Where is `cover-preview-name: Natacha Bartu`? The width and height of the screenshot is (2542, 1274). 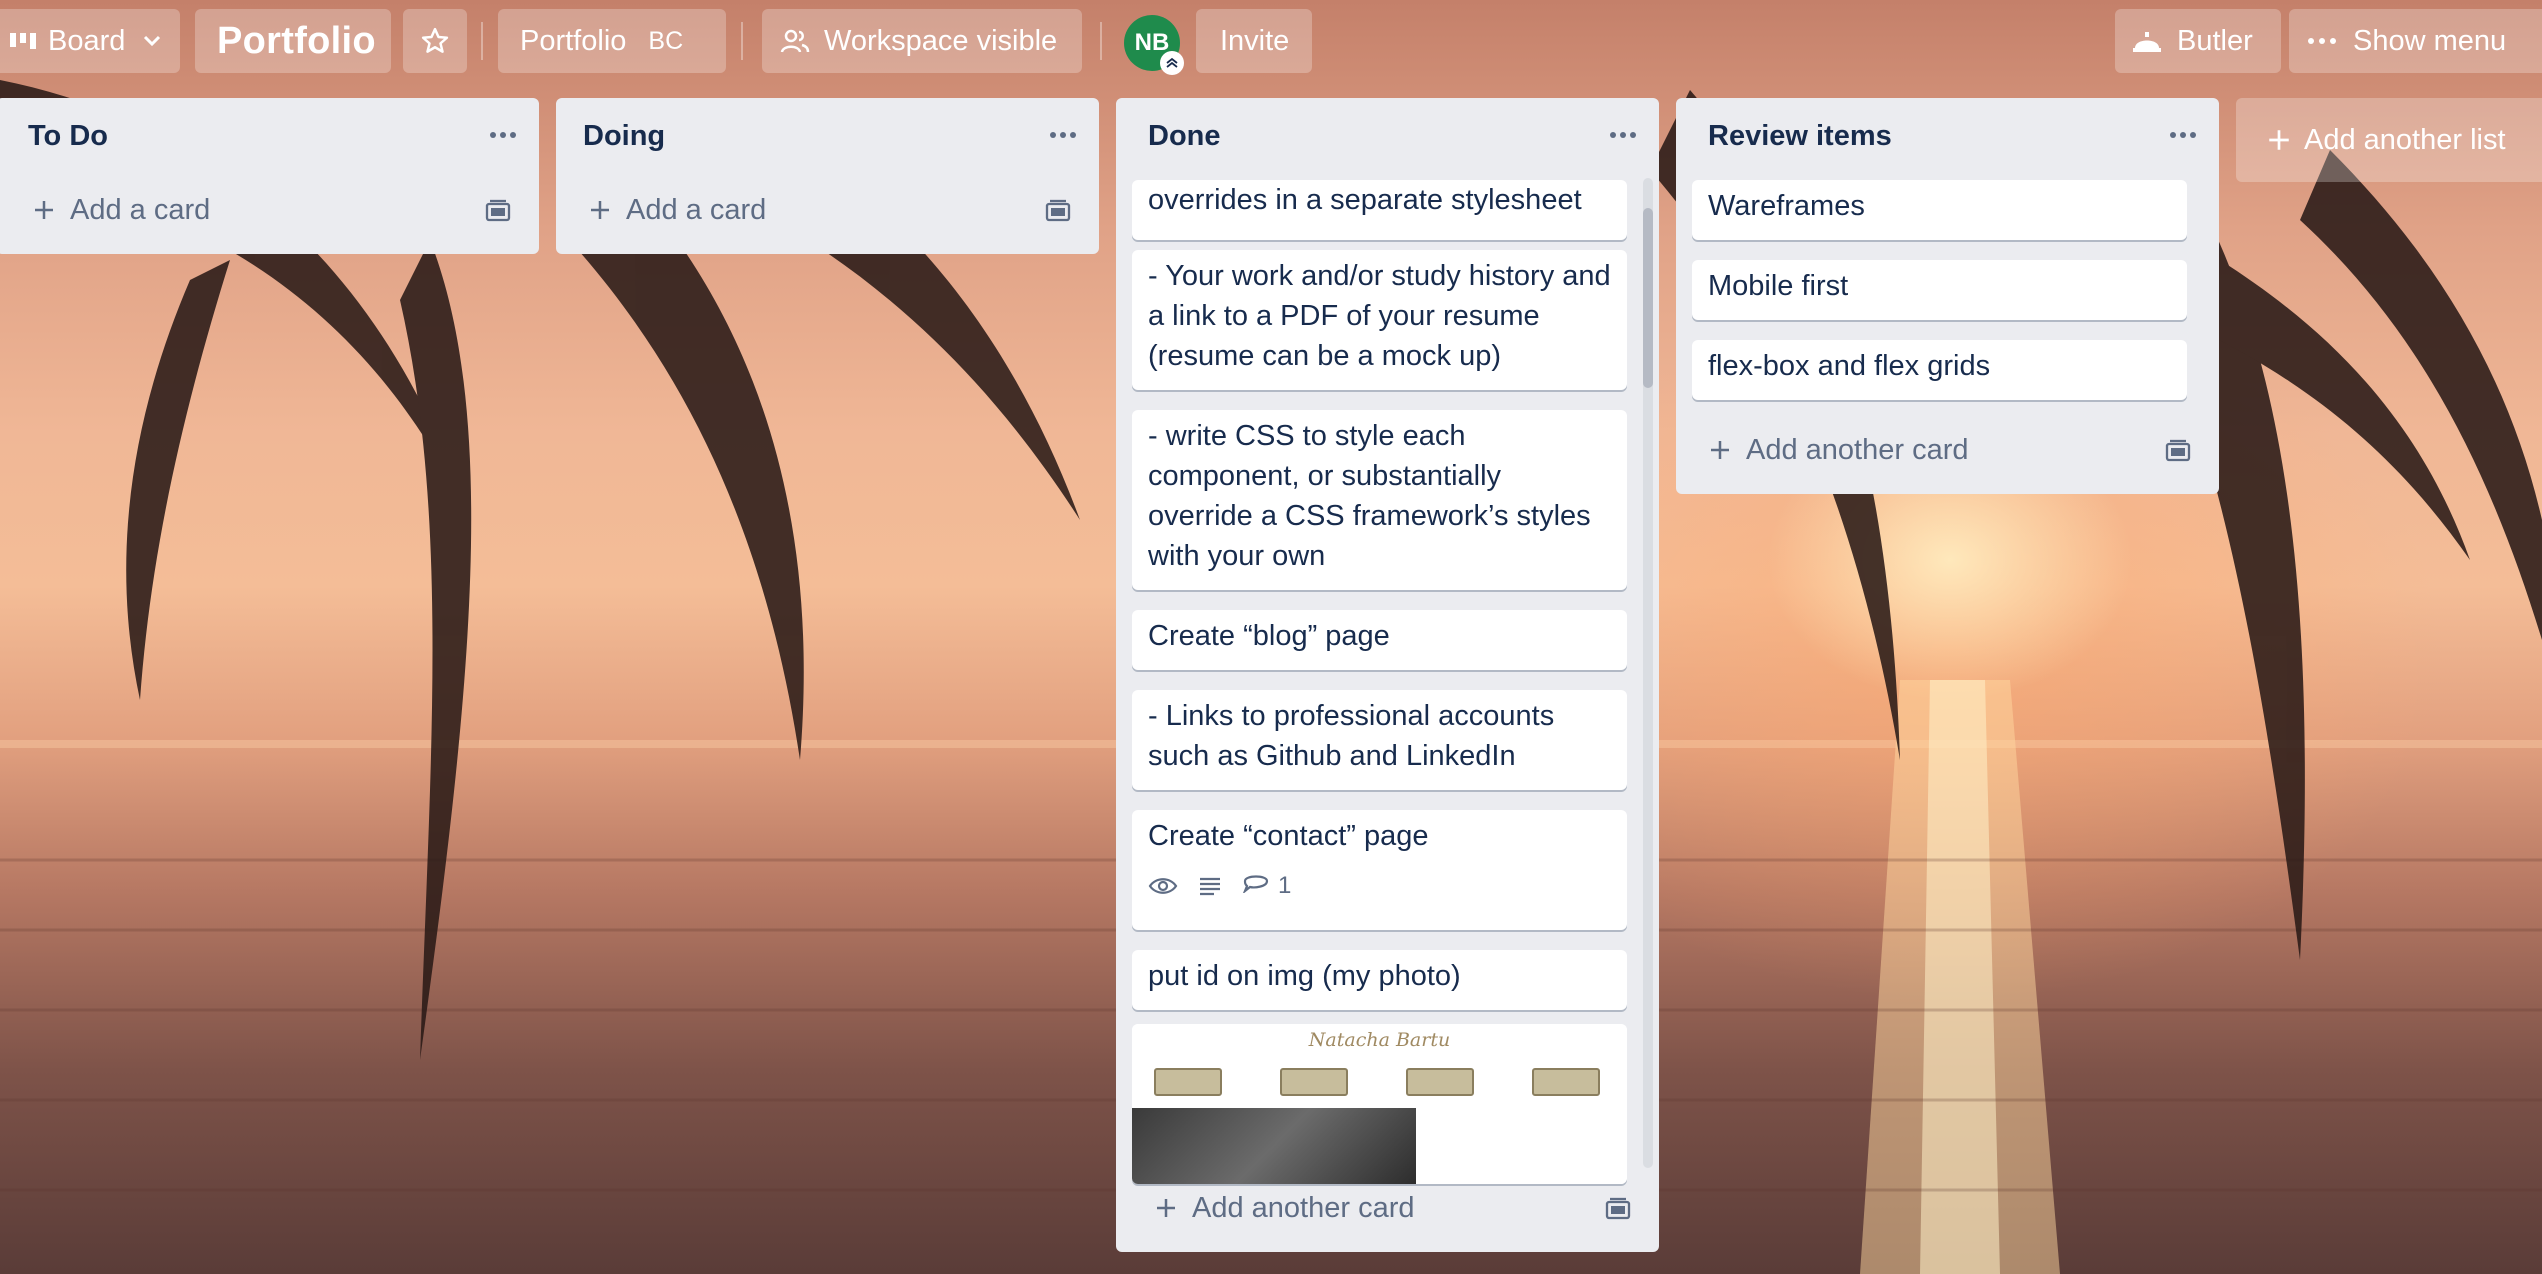 cover-preview-name: Natacha Bartu is located at coordinates (1379, 1040).